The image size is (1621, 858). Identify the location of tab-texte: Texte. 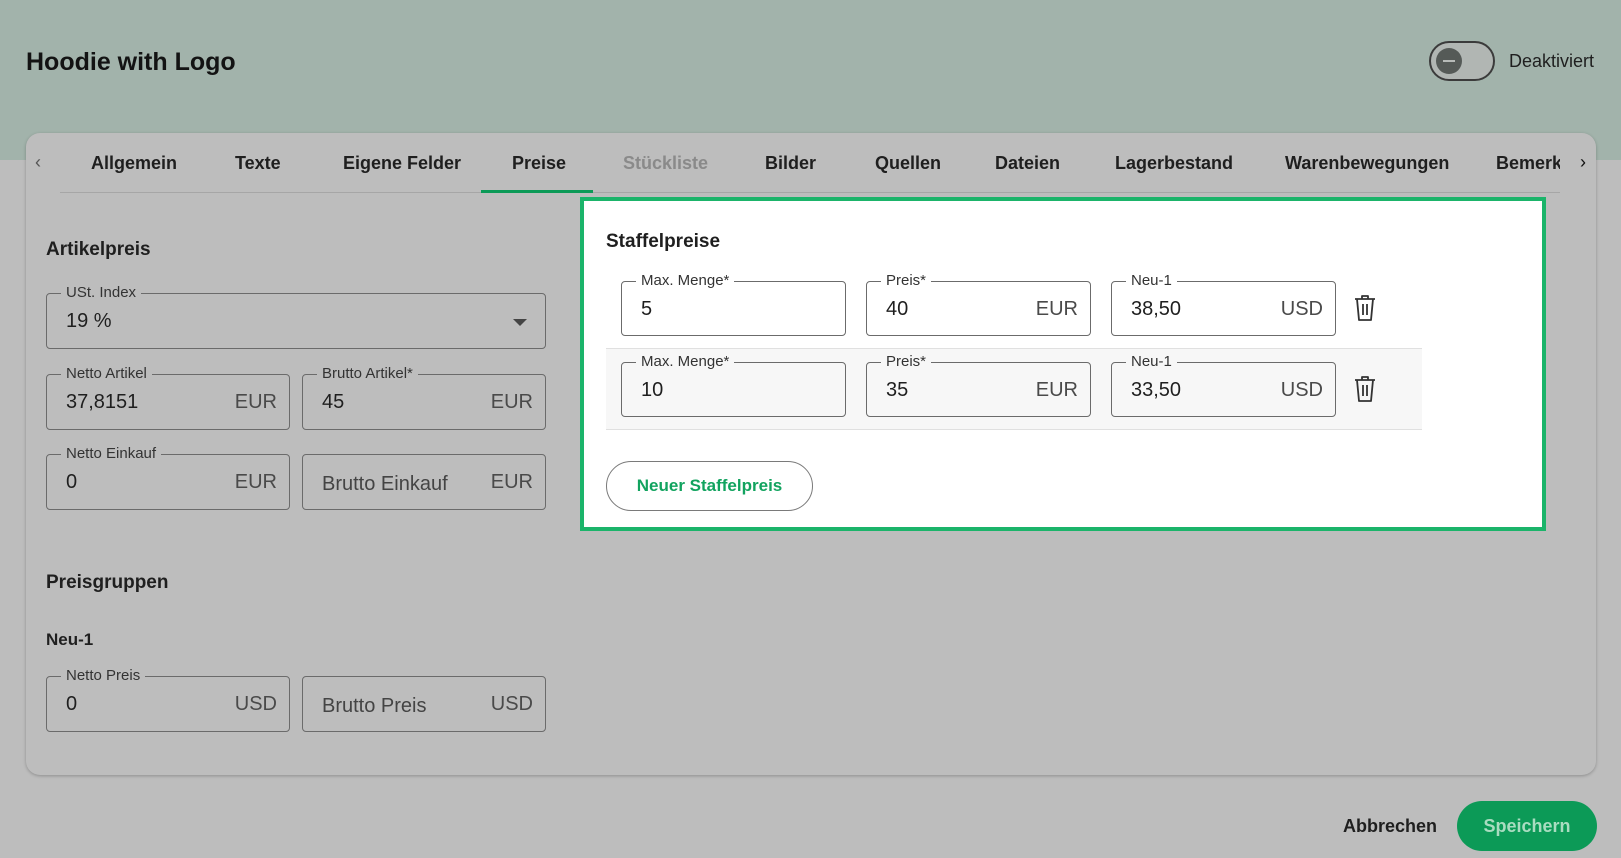
(258, 163).